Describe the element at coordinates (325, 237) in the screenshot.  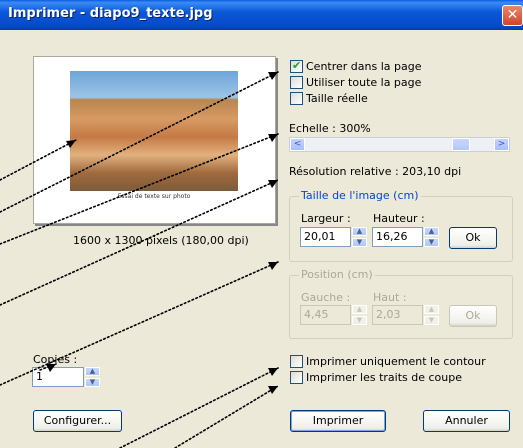
I see `width-input: 20,01` at that location.